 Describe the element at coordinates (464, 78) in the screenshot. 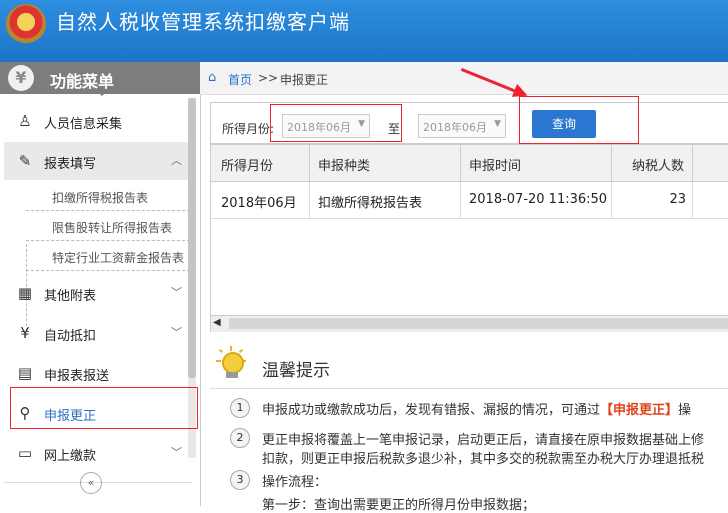

I see `breadcrumb: ⌂ 首页 >> 申报更正` at that location.